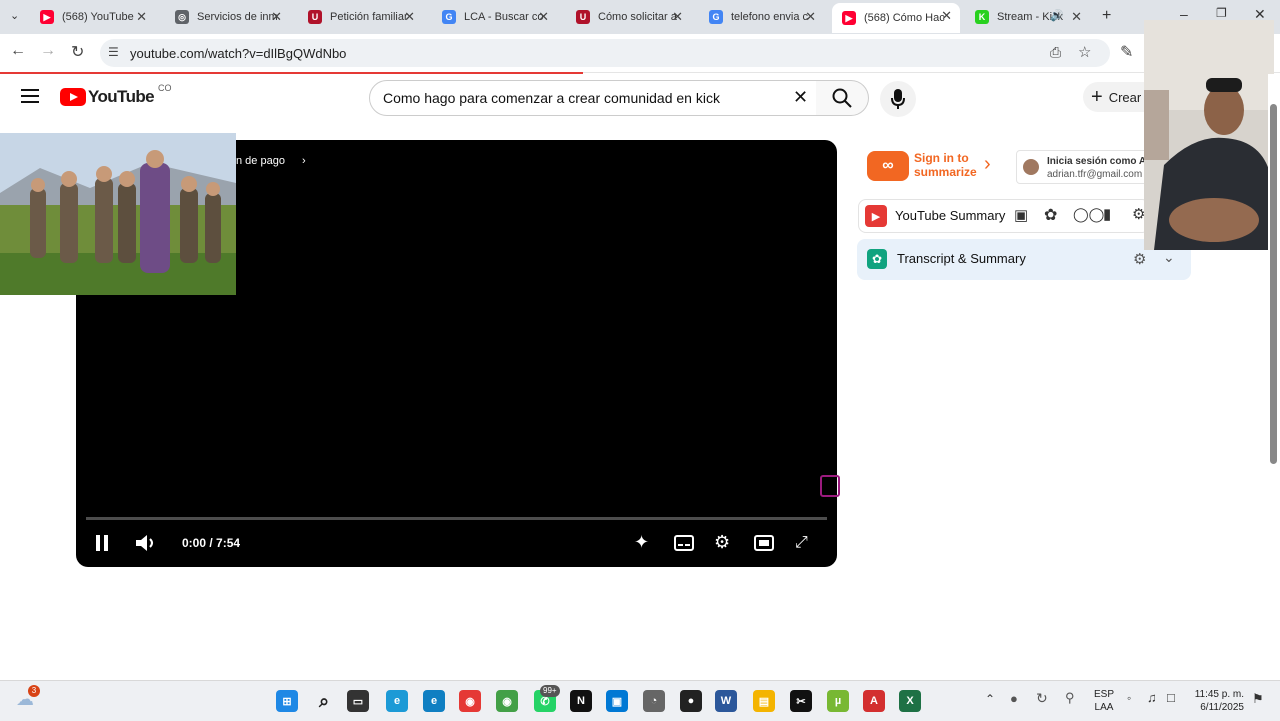  Describe the element at coordinates (1258, 699) in the screenshot. I see `notification-bell-icon: ⚑` at that location.